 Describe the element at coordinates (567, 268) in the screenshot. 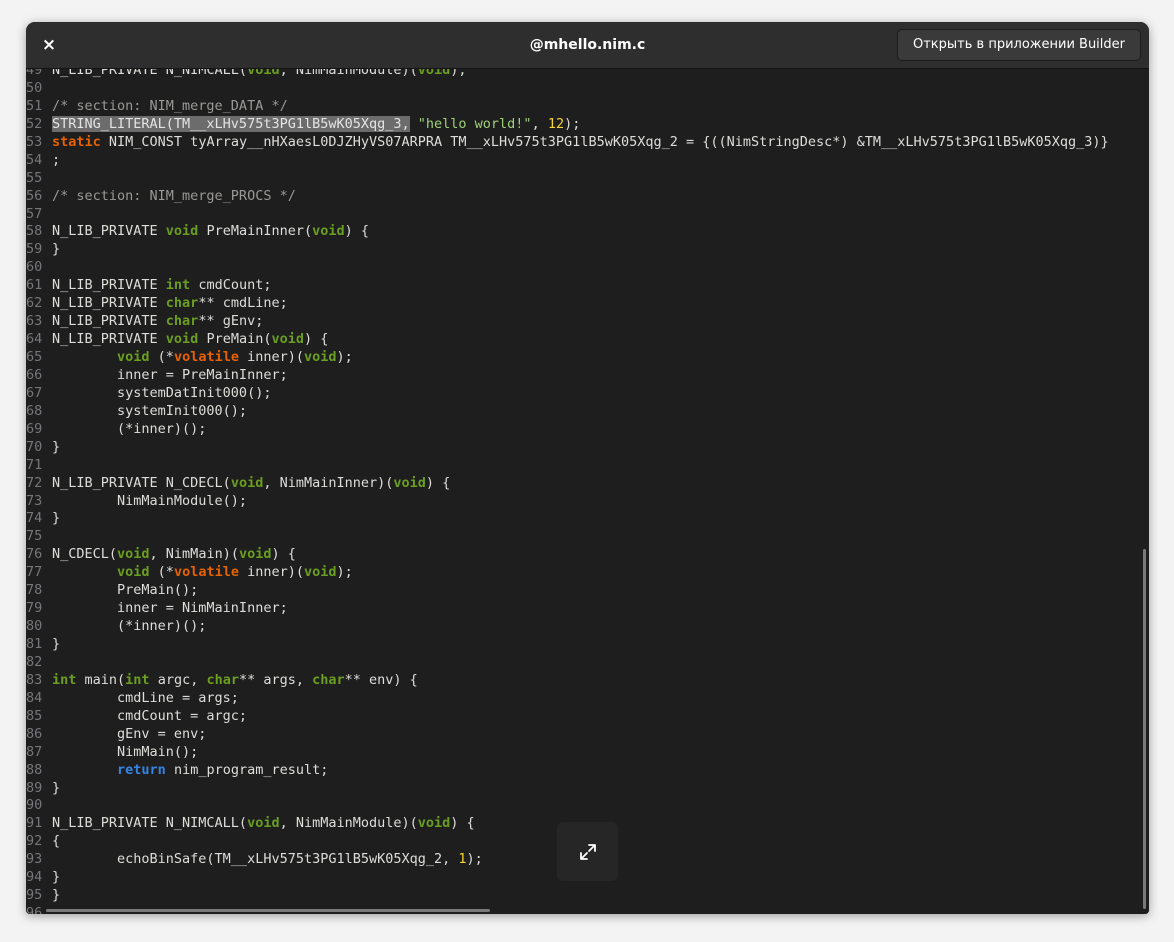

I see `code-line: 60` at that location.